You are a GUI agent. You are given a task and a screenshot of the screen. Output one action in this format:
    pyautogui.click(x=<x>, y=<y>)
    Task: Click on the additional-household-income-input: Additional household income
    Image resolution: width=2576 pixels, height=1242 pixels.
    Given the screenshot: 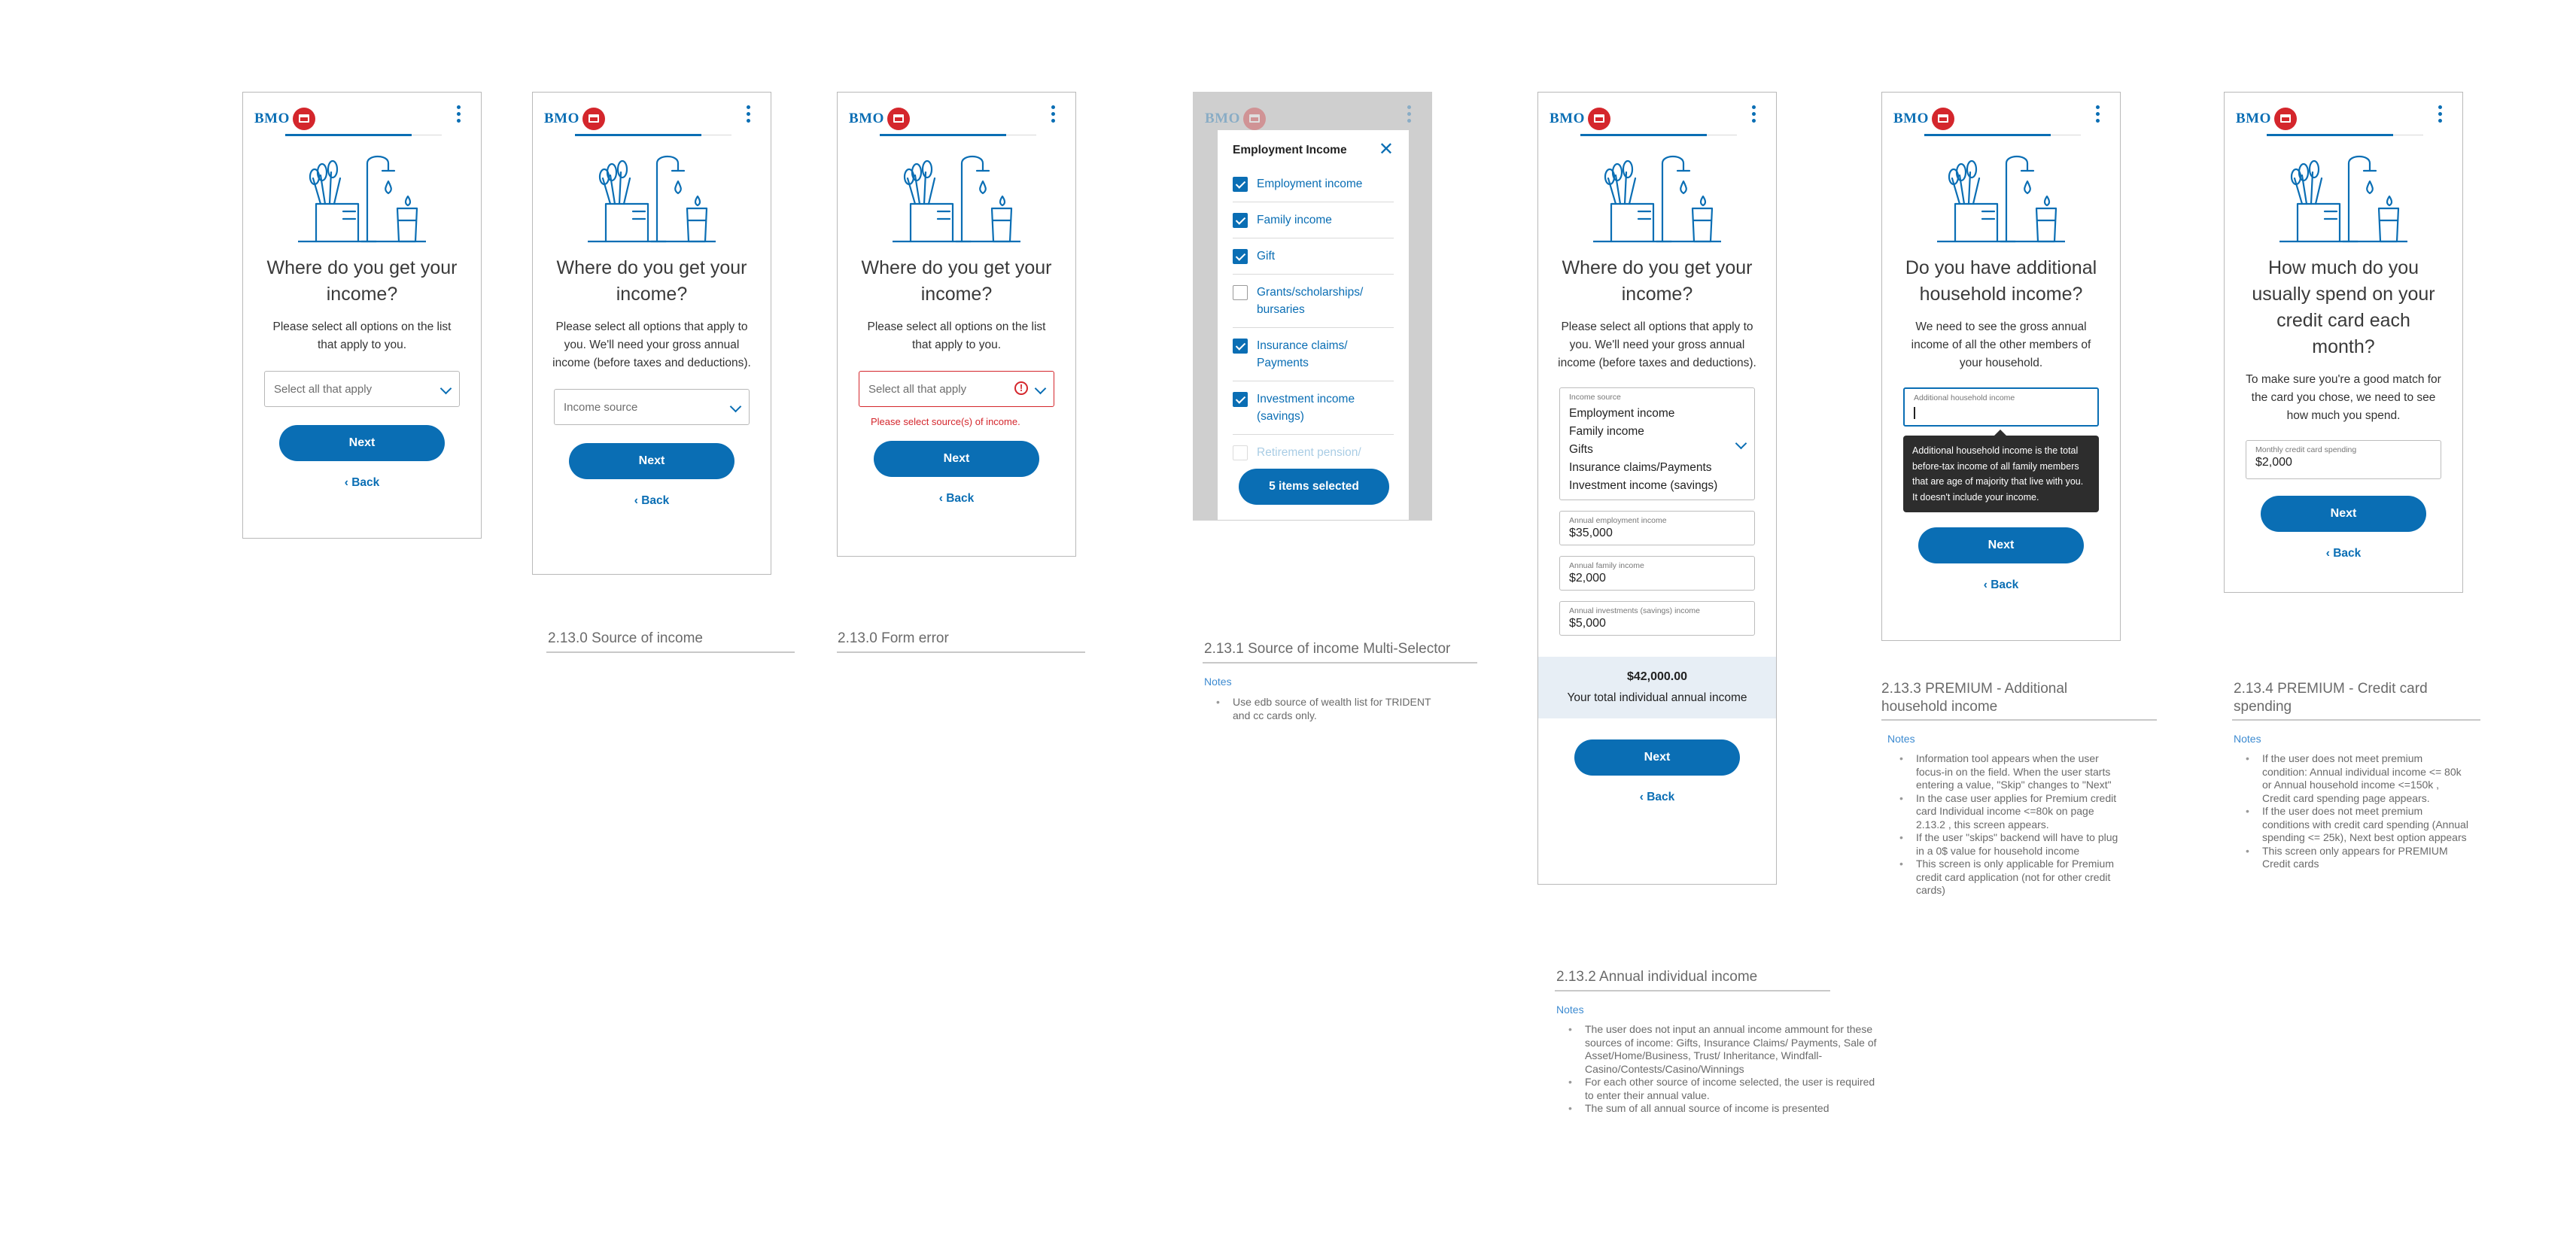 What is the action you would take?
    pyautogui.click(x=2001, y=407)
    